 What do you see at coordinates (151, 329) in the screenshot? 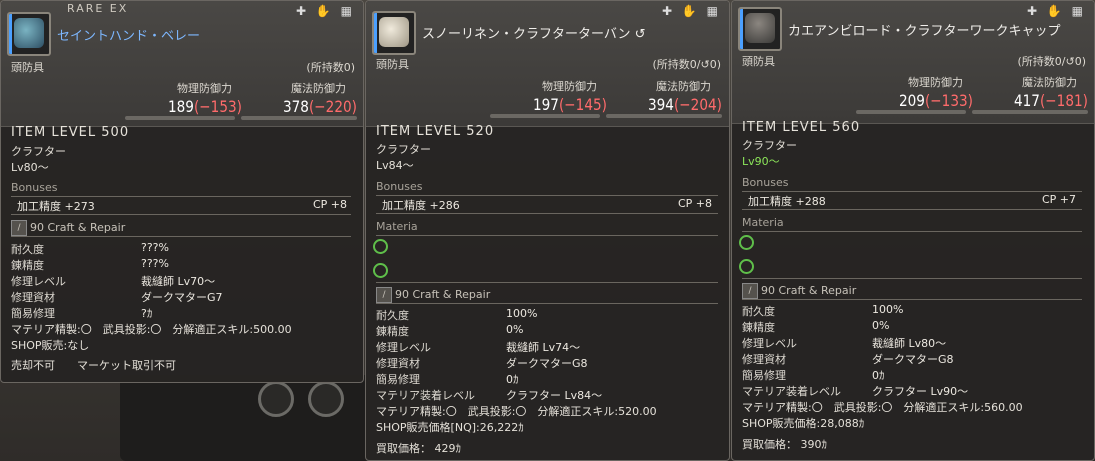
I see `extract-info: マテリア精製:〇 武具投影:〇 分解適正スキル:500.00` at bounding box center [151, 329].